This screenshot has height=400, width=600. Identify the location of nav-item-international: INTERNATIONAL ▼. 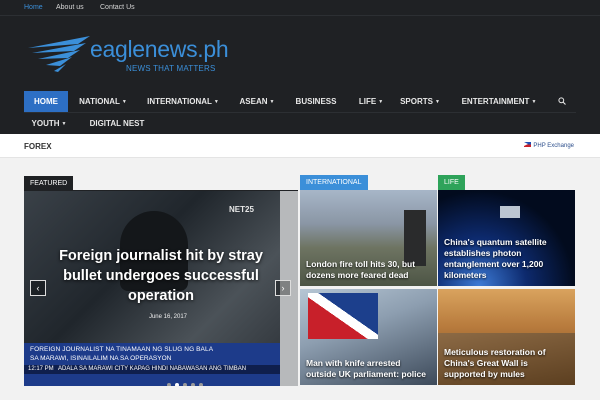
(183, 101).